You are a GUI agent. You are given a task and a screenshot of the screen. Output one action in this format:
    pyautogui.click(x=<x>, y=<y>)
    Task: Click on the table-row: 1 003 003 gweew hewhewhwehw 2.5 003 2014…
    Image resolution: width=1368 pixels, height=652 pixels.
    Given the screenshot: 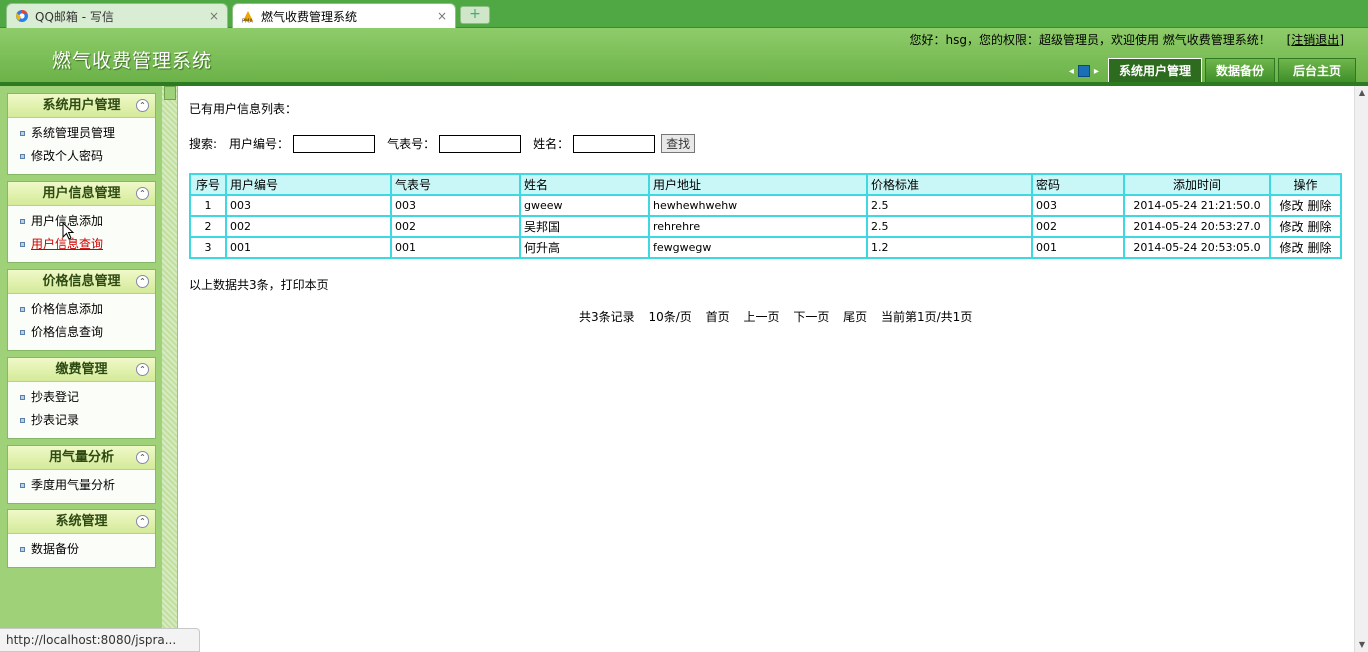 What is the action you would take?
    pyautogui.click(x=765, y=205)
    